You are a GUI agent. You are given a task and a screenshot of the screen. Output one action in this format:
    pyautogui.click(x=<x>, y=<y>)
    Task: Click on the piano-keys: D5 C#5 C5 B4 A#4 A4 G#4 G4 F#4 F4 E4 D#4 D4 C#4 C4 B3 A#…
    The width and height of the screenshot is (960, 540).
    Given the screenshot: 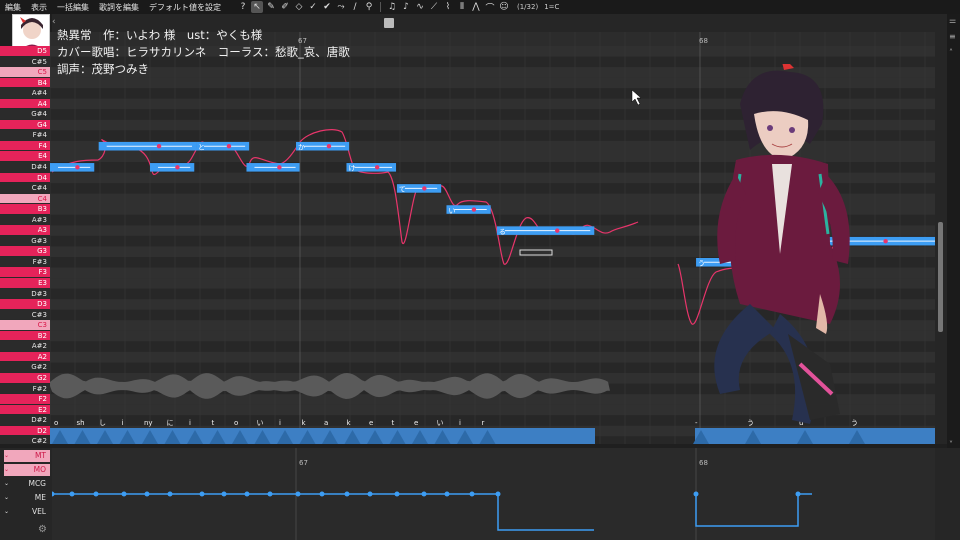 What is the action you would take?
    pyautogui.click(x=25, y=245)
    